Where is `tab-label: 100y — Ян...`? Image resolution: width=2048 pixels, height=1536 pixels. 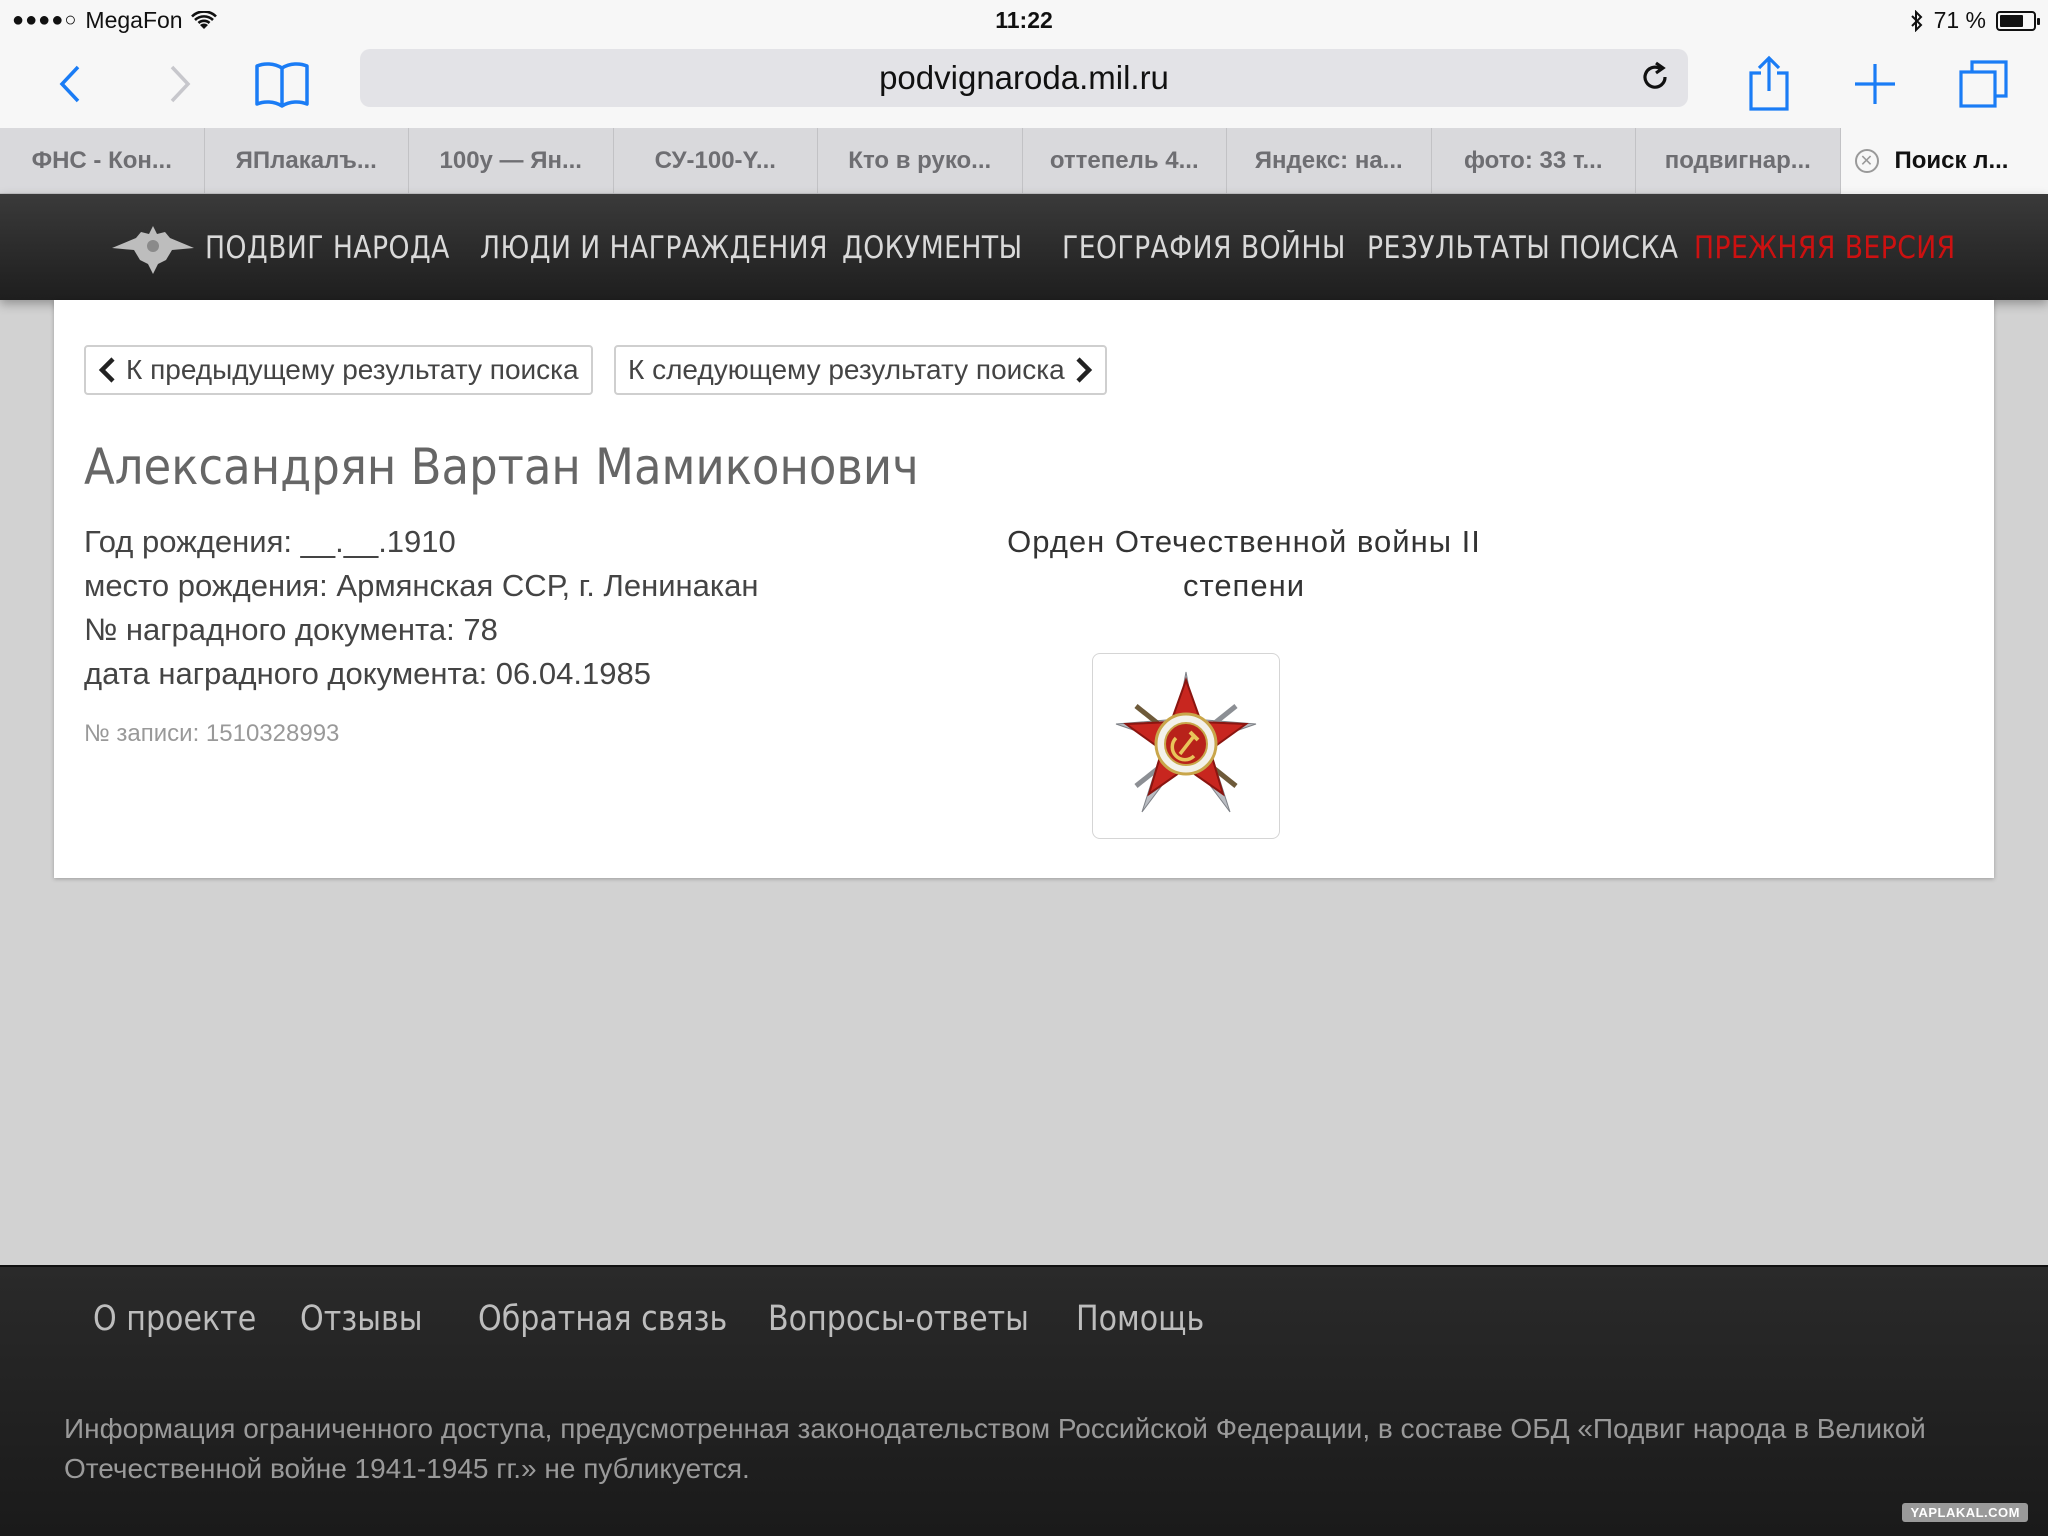 tab-label: 100y — Ян... is located at coordinates (510, 160).